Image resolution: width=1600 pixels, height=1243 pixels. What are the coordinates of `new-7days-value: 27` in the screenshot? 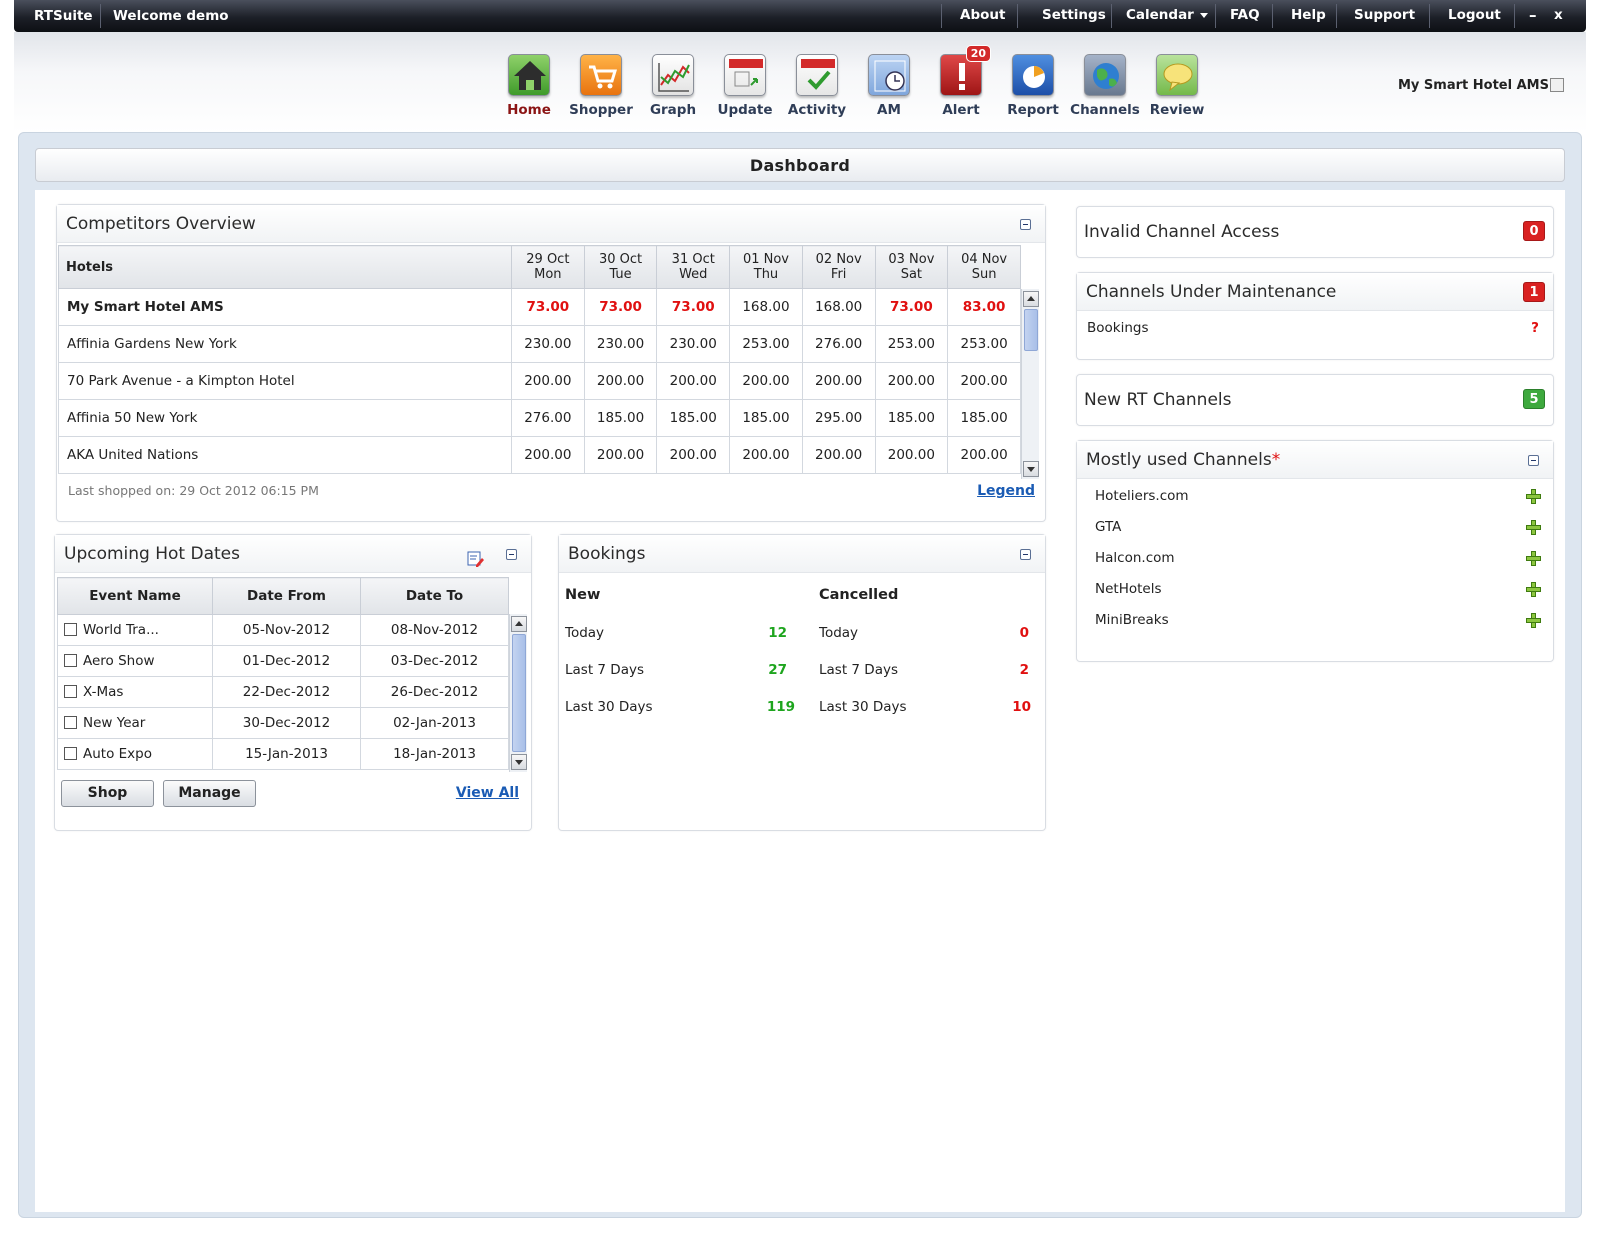 It's located at (767, 670).